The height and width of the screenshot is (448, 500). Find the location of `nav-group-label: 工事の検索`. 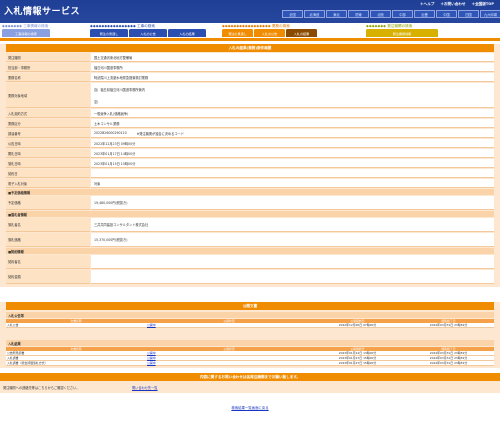

nav-group-label: 工事の検索 is located at coordinates (145, 25).